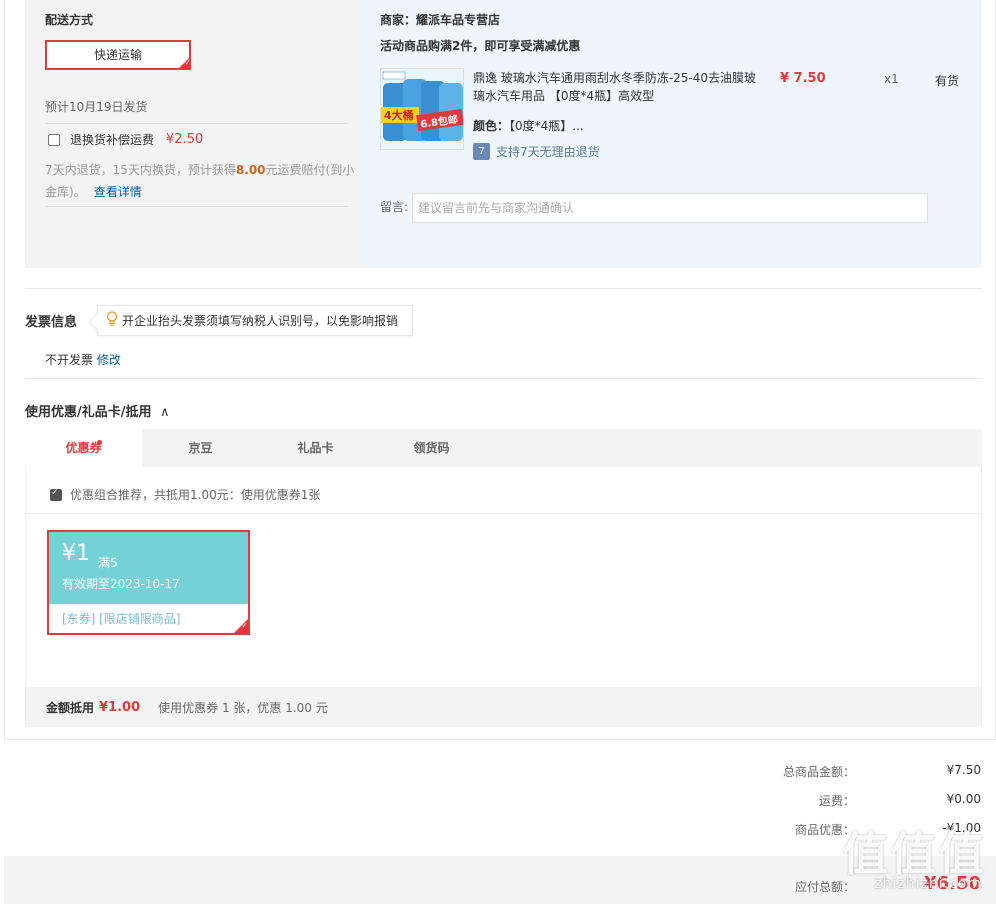 This screenshot has height=904, width=996. I want to click on shipping-method-label: 快递运输, so click(117, 55).